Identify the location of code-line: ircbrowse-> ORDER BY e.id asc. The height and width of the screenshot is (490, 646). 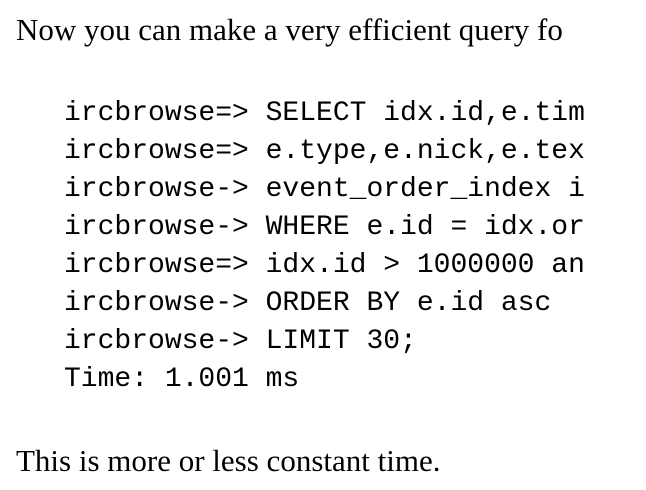
(308, 303).